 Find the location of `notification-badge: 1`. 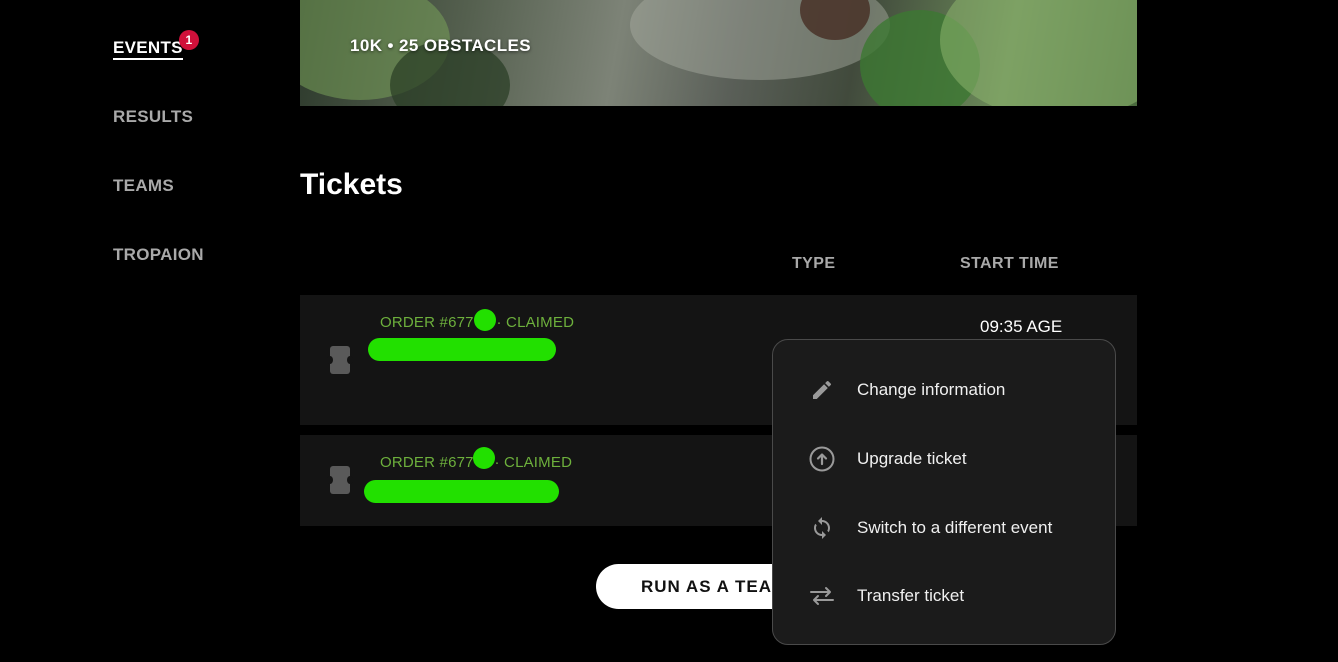

notification-badge: 1 is located at coordinates (189, 40).